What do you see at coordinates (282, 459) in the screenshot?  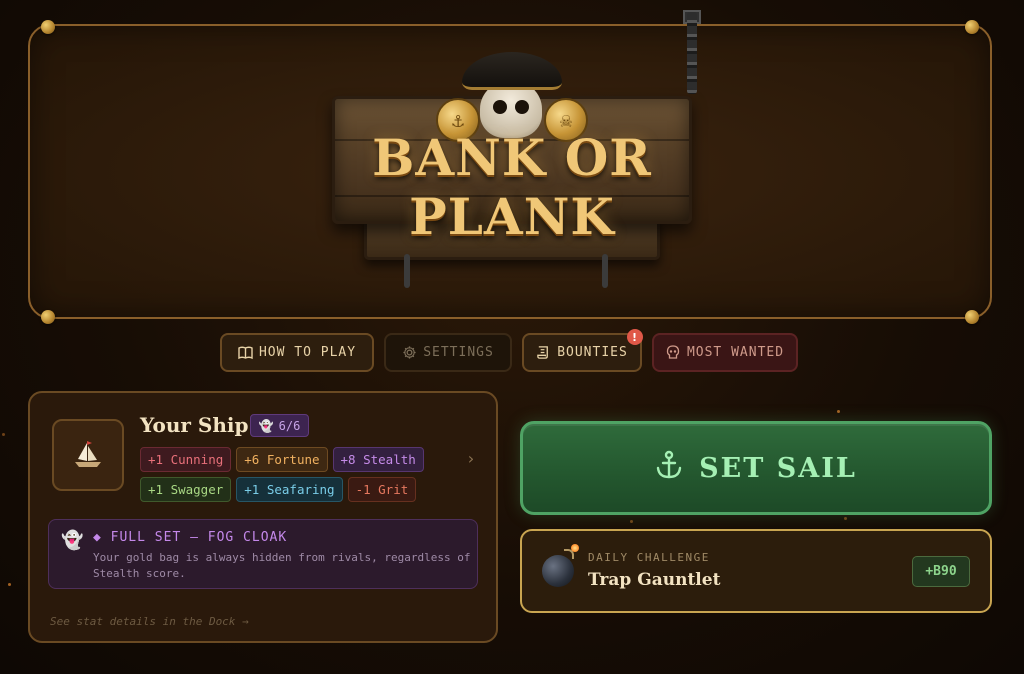 I see `stat-fortune: +6 Fortune` at bounding box center [282, 459].